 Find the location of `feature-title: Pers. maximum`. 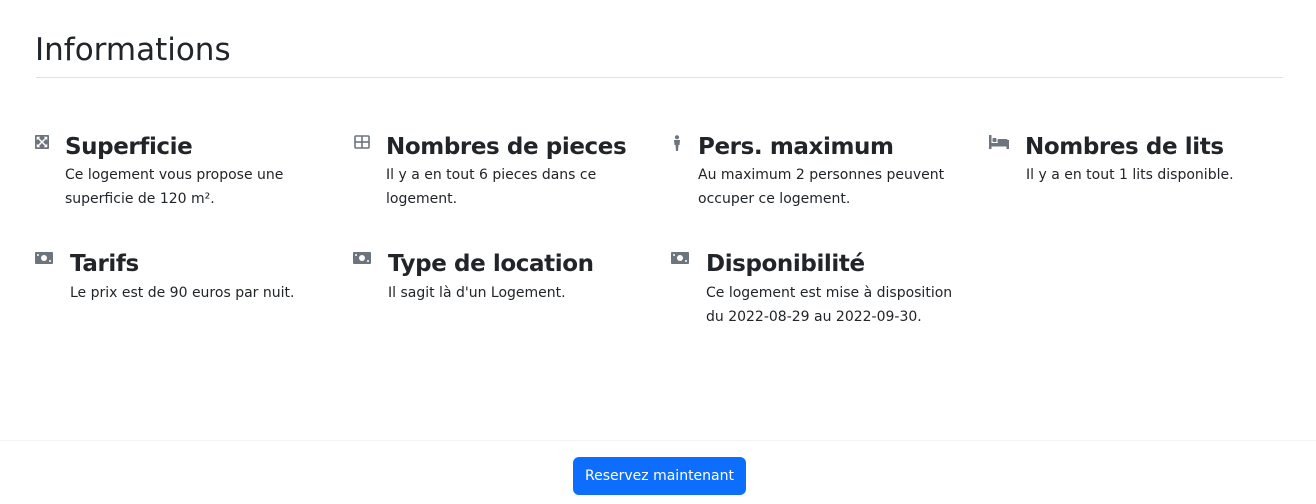

feature-title: Pers. maximum is located at coordinates (796, 147).